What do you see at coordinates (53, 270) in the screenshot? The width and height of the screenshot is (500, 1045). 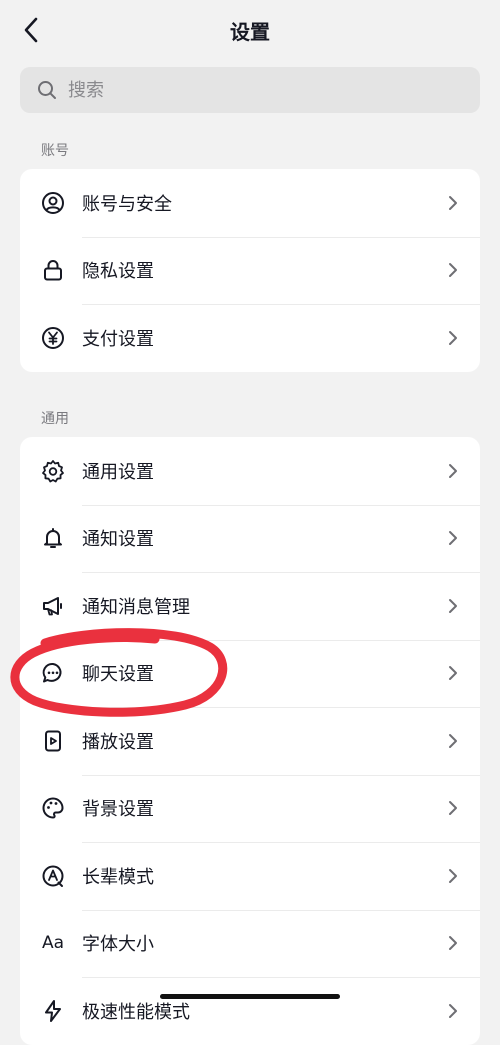 I see `lock-icon` at bounding box center [53, 270].